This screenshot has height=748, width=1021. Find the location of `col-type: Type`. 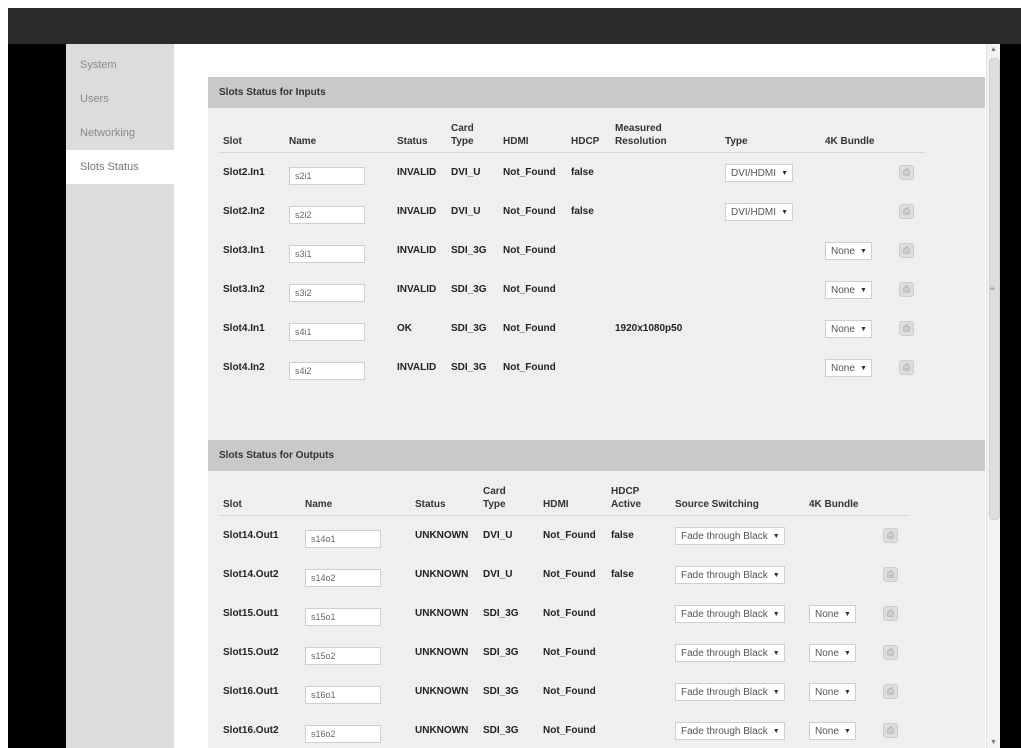

col-type: Type is located at coordinates (771, 137).